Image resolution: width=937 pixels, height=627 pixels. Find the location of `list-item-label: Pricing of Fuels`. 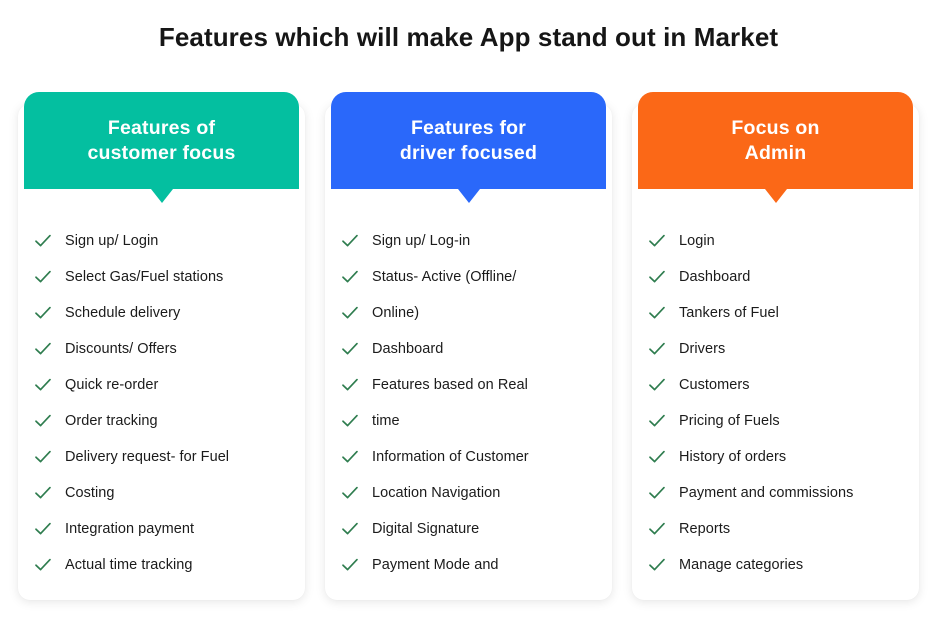

list-item-label: Pricing of Fuels is located at coordinates (729, 421).